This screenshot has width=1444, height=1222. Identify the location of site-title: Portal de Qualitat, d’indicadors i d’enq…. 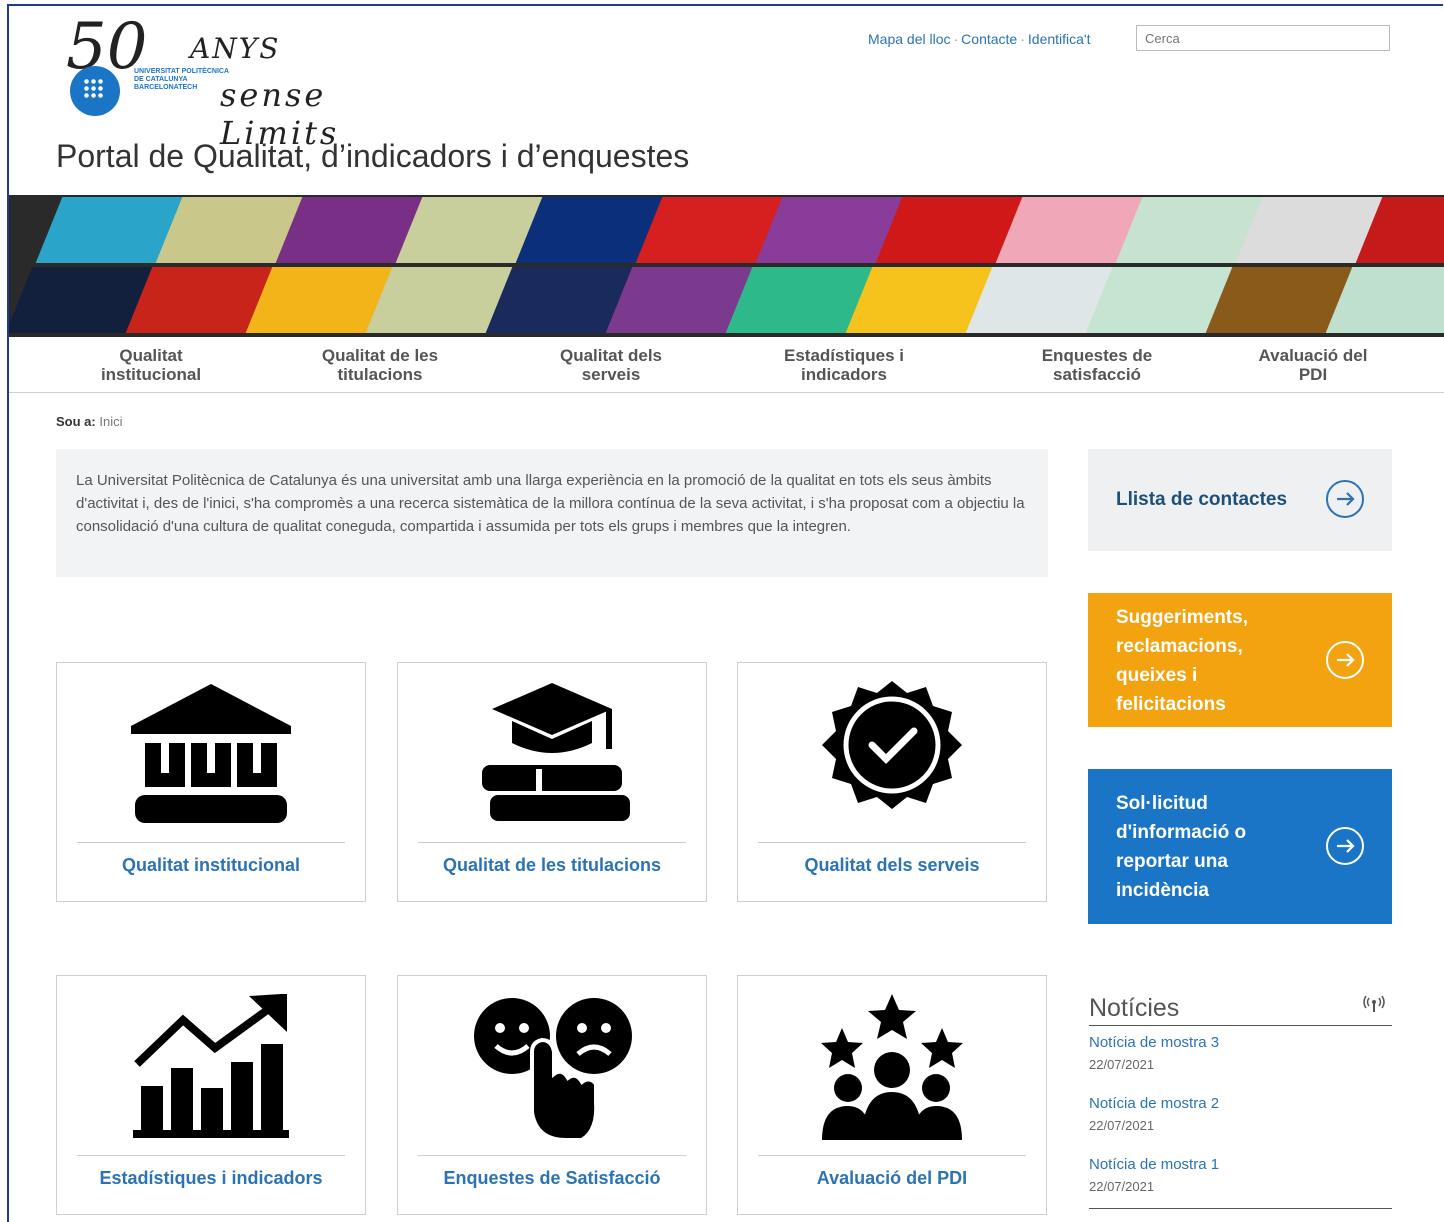
(373, 156).